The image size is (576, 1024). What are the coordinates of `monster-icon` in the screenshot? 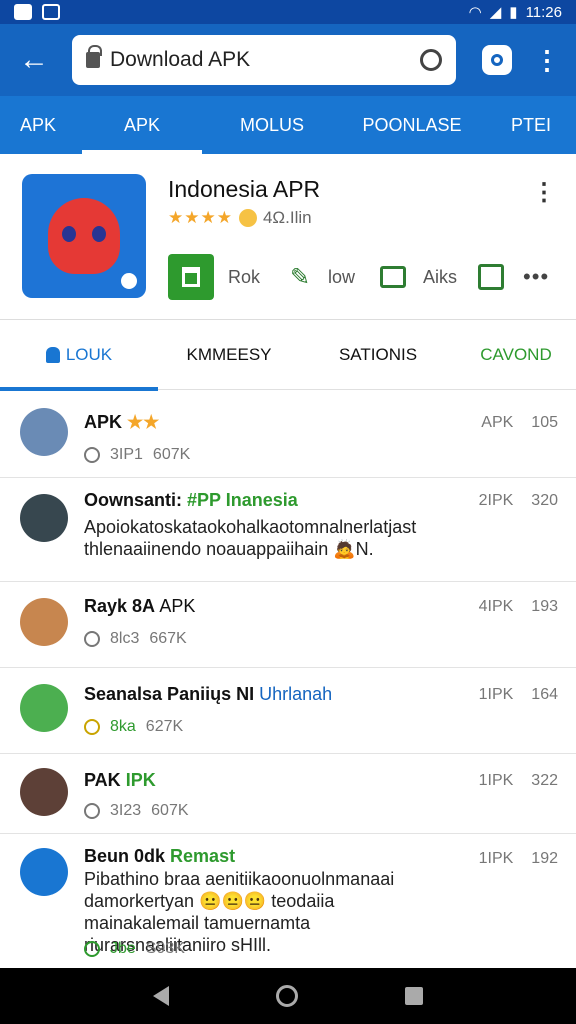 It's located at (84, 236).